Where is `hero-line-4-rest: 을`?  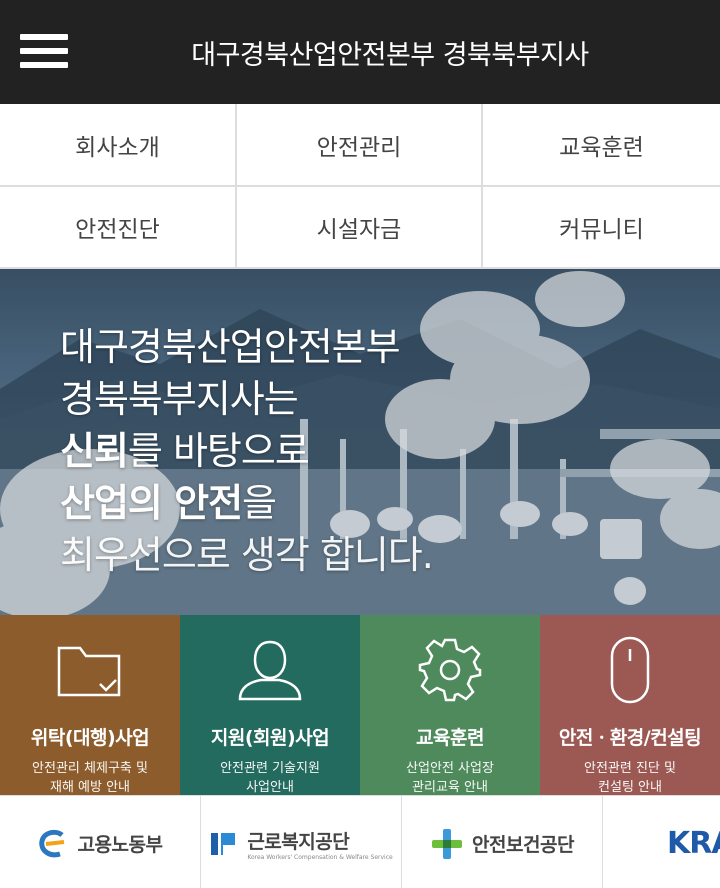 hero-line-4-rest: 을 is located at coordinates (259, 503).